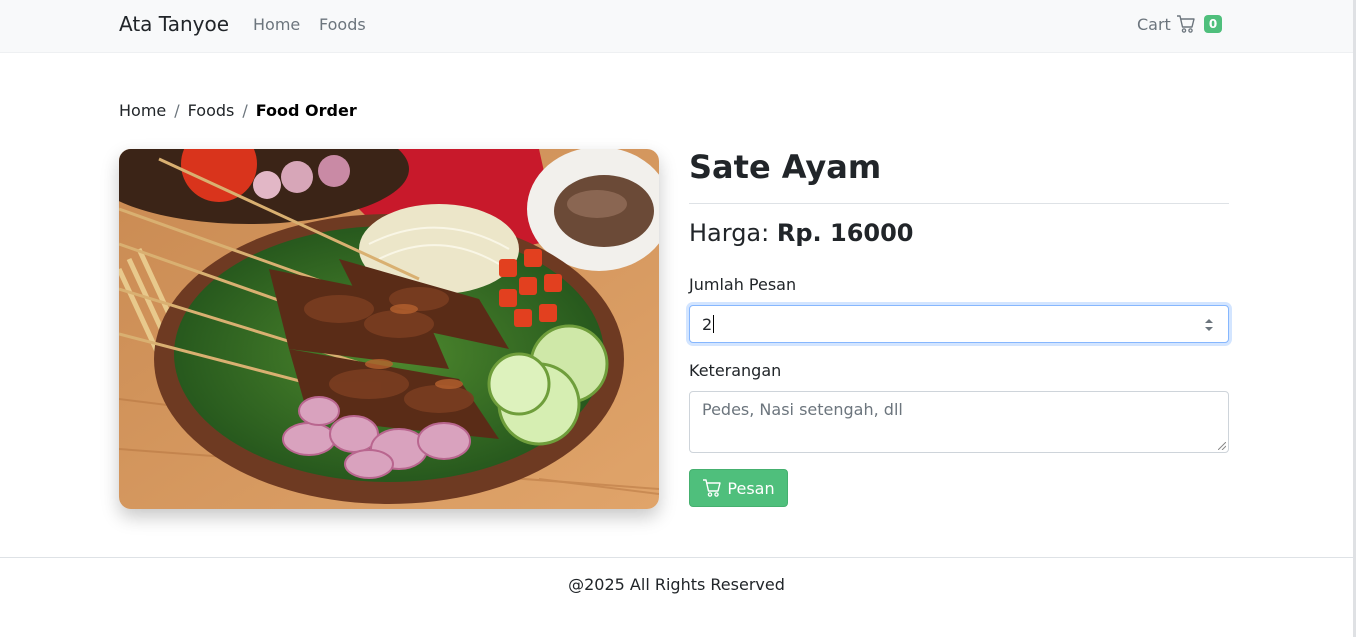 Image resolution: width=1356 pixels, height=637 pixels. I want to click on qty-value: 2, so click(707, 324).